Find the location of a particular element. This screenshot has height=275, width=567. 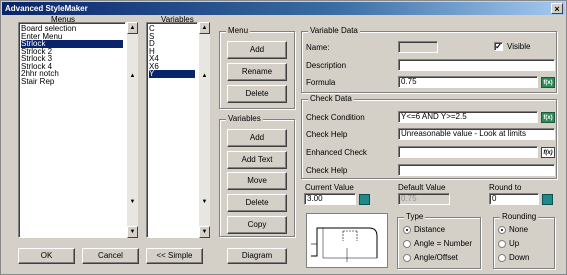

variable-data-label: Variable Data is located at coordinates (334, 30).